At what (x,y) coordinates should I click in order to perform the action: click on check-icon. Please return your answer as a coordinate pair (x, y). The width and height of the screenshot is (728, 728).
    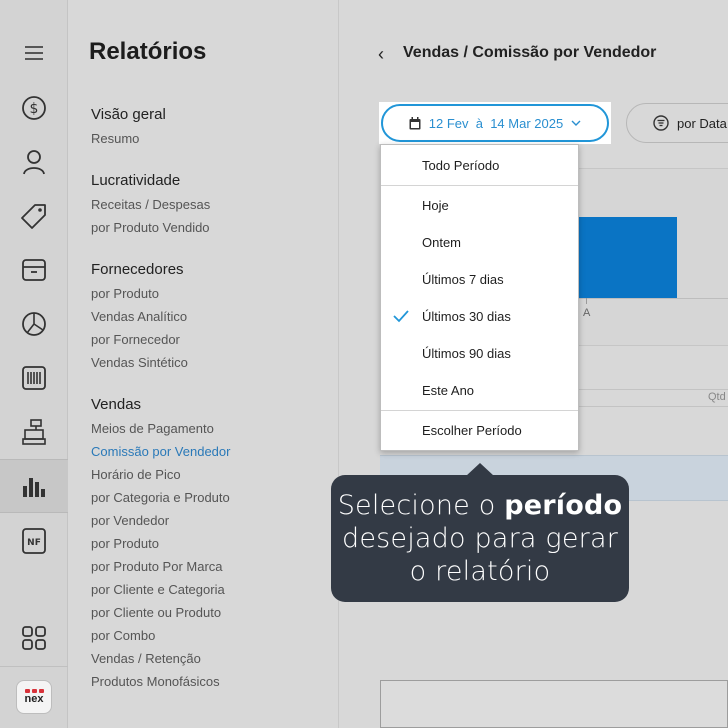
    Looking at the image, I should click on (401, 316).